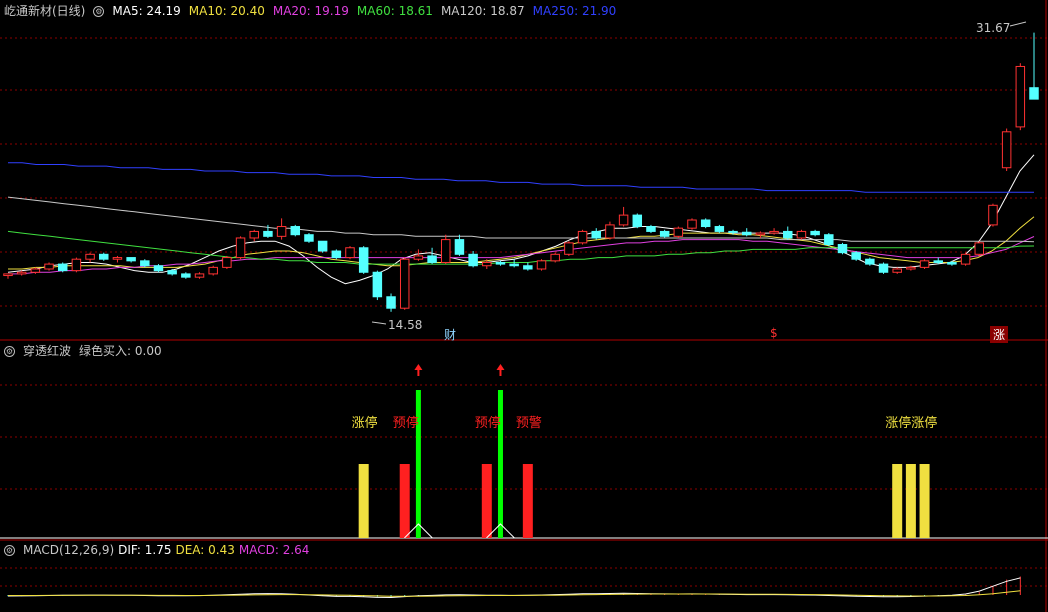 The height and width of the screenshot is (612, 1048). Describe the element at coordinates (146, 11) in the screenshot. I see `ma-indicator-0: MA5: 24.19` at that location.